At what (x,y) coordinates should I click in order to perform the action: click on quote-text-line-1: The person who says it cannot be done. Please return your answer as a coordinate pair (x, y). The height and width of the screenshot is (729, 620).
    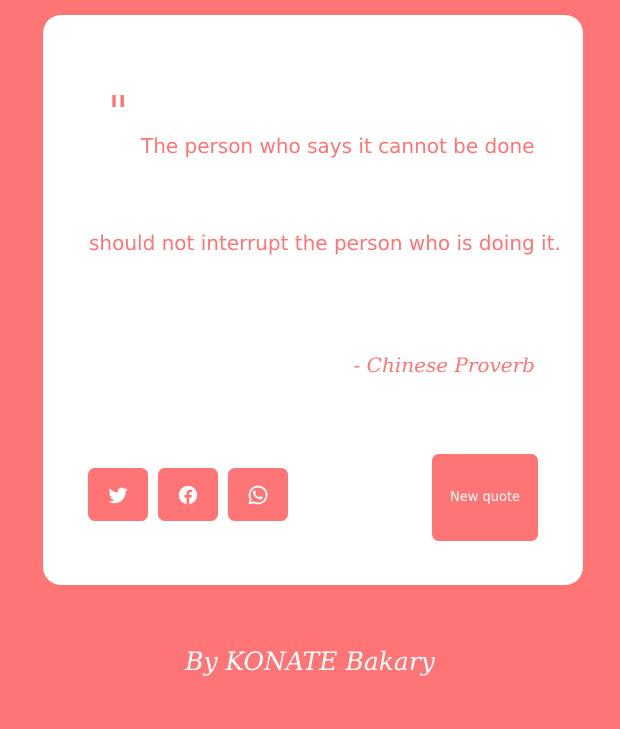
    Looking at the image, I should click on (338, 146).